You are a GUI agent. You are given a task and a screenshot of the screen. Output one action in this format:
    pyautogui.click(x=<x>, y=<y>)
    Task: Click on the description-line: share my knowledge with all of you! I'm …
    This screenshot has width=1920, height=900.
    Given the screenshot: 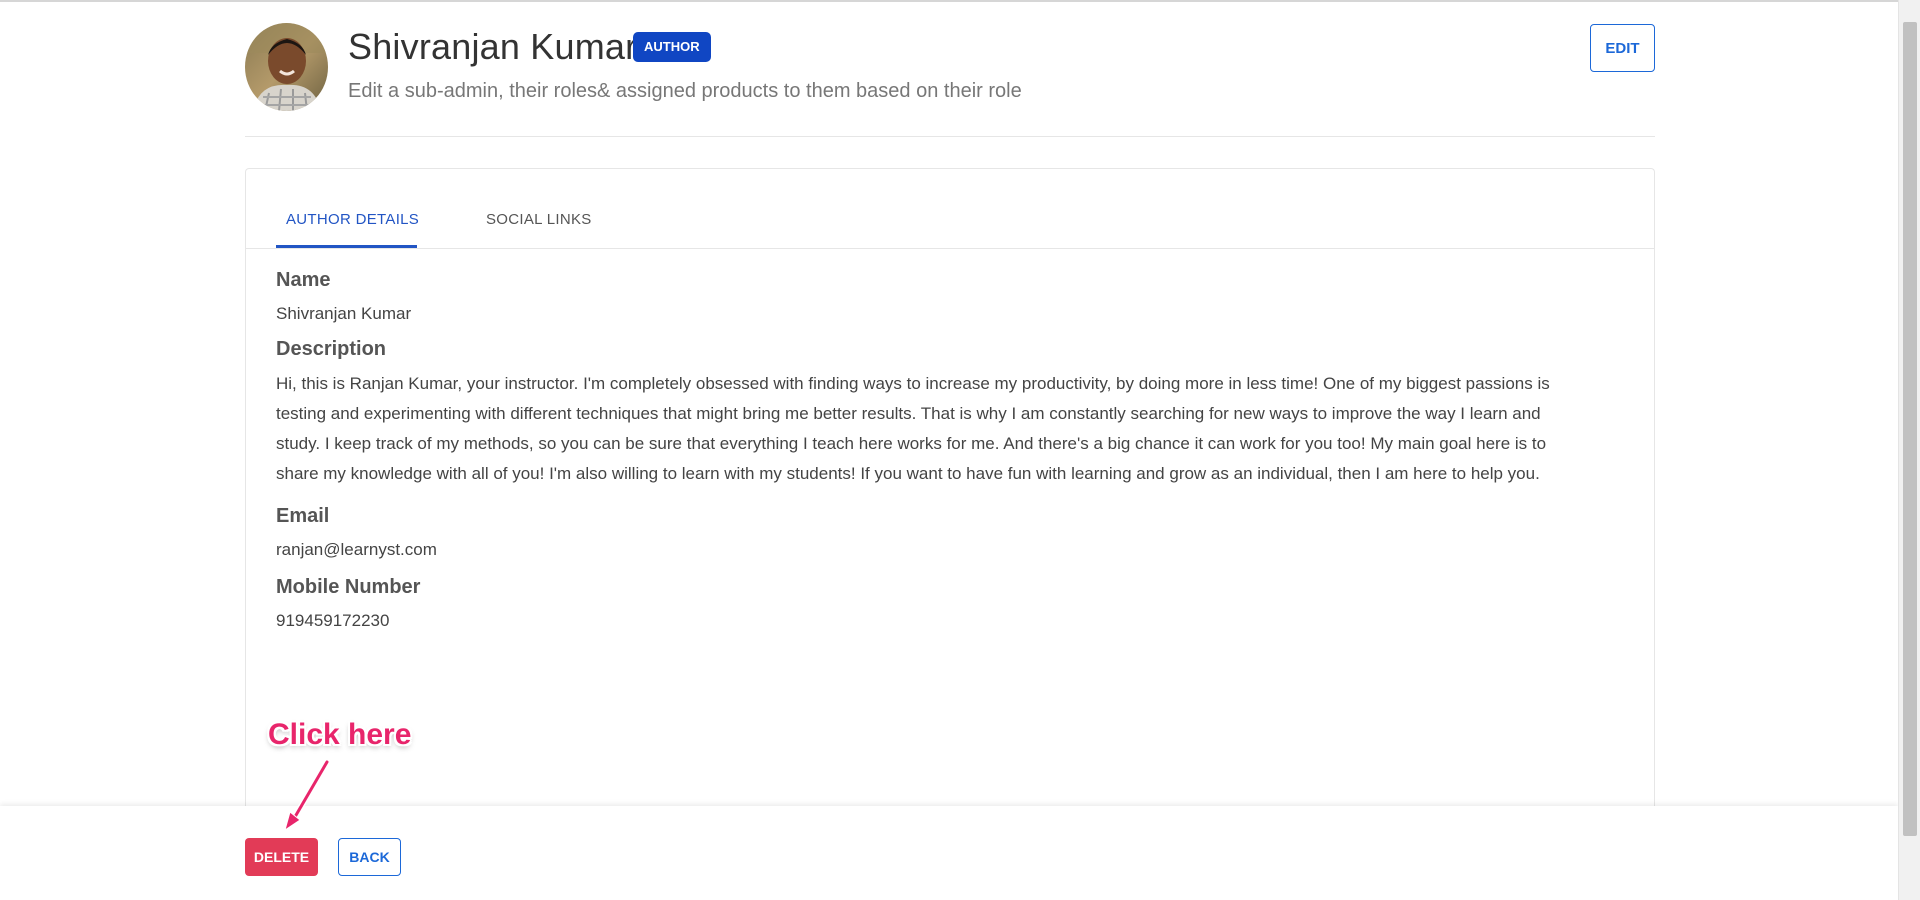 What is the action you would take?
    pyautogui.click(x=908, y=473)
    